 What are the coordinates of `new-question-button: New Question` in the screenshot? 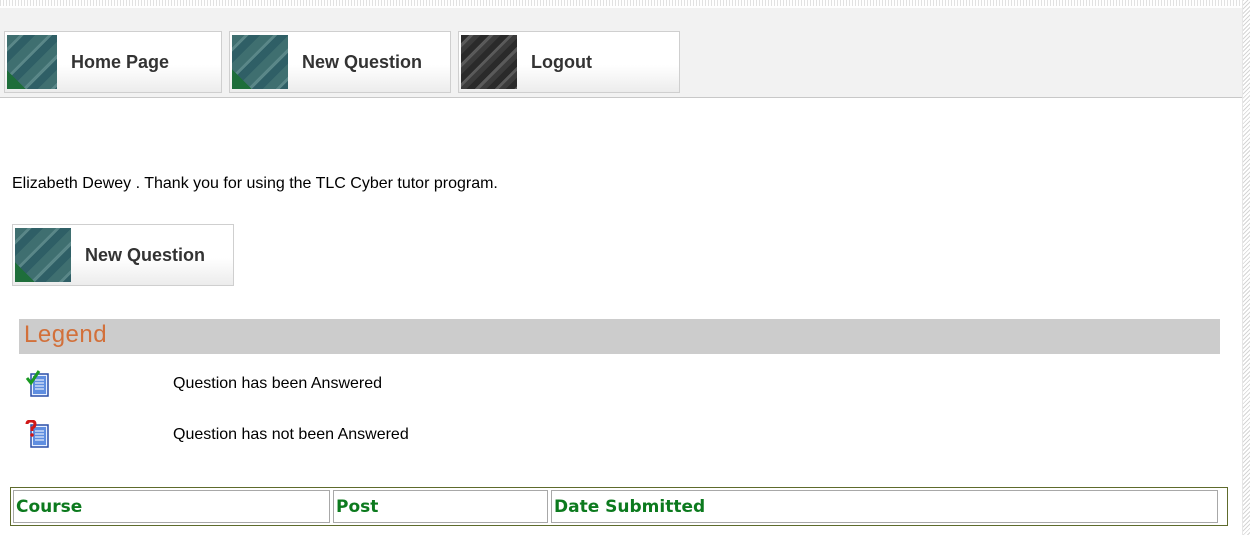 It's located at (123, 255).